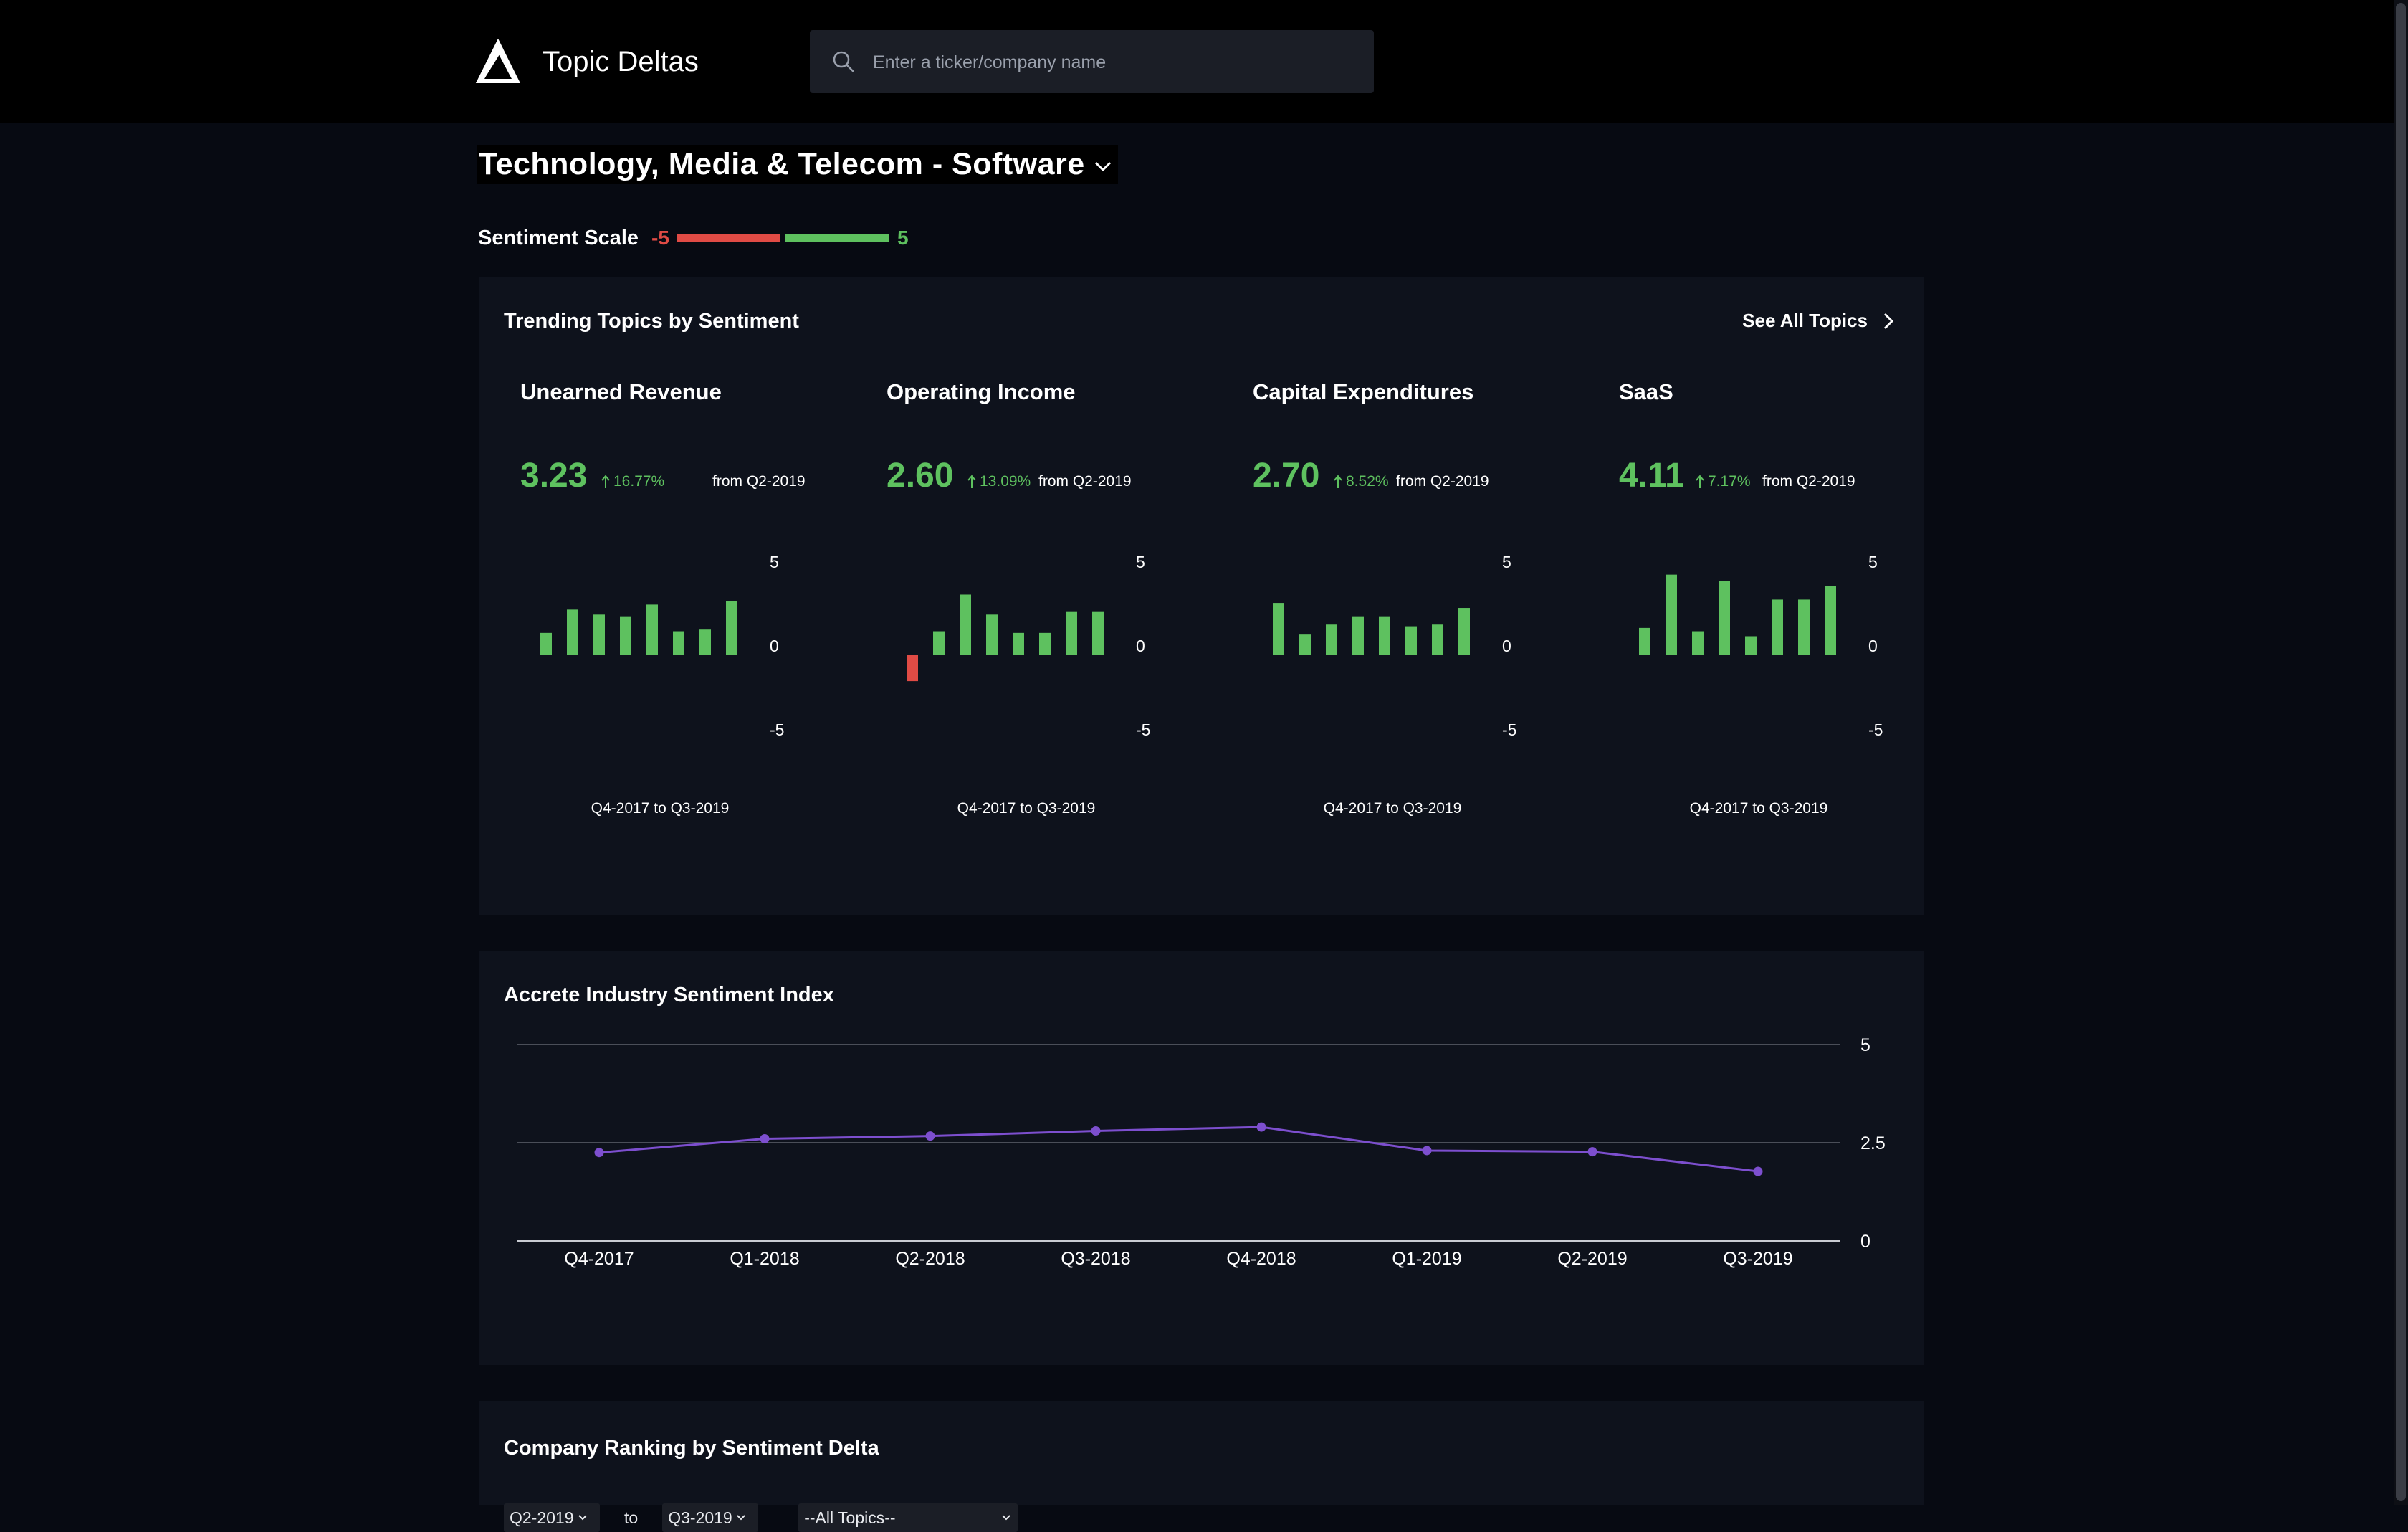 The width and height of the screenshot is (2408, 1532). What do you see at coordinates (850, 1517) in the screenshot?
I see `topic-filter-value: --All Topics--` at bounding box center [850, 1517].